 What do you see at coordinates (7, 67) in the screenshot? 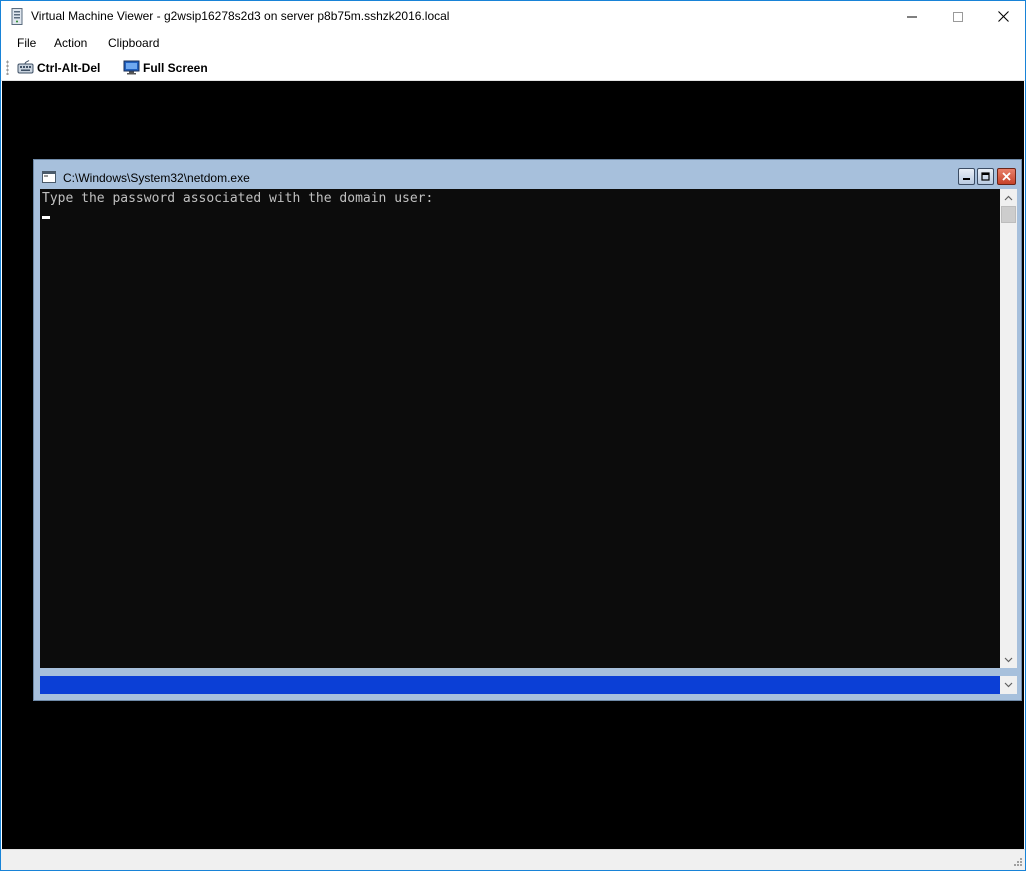
I see `toolbar-grip` at bounding box center [7, 67].